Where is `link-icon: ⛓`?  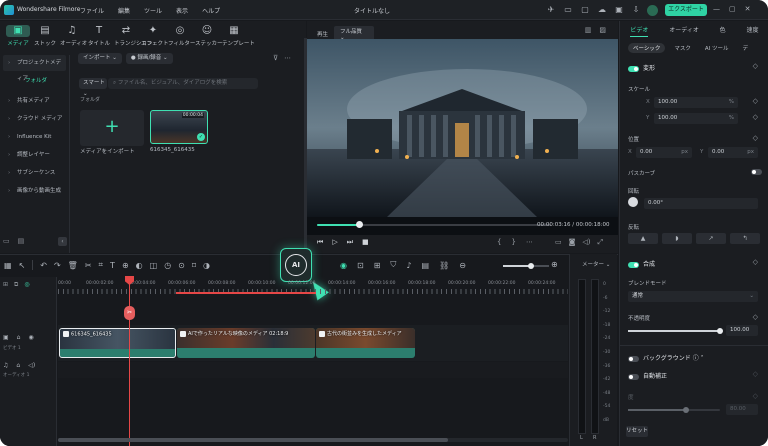 link-icon: ⛓ is located at coordinates (444, 265).